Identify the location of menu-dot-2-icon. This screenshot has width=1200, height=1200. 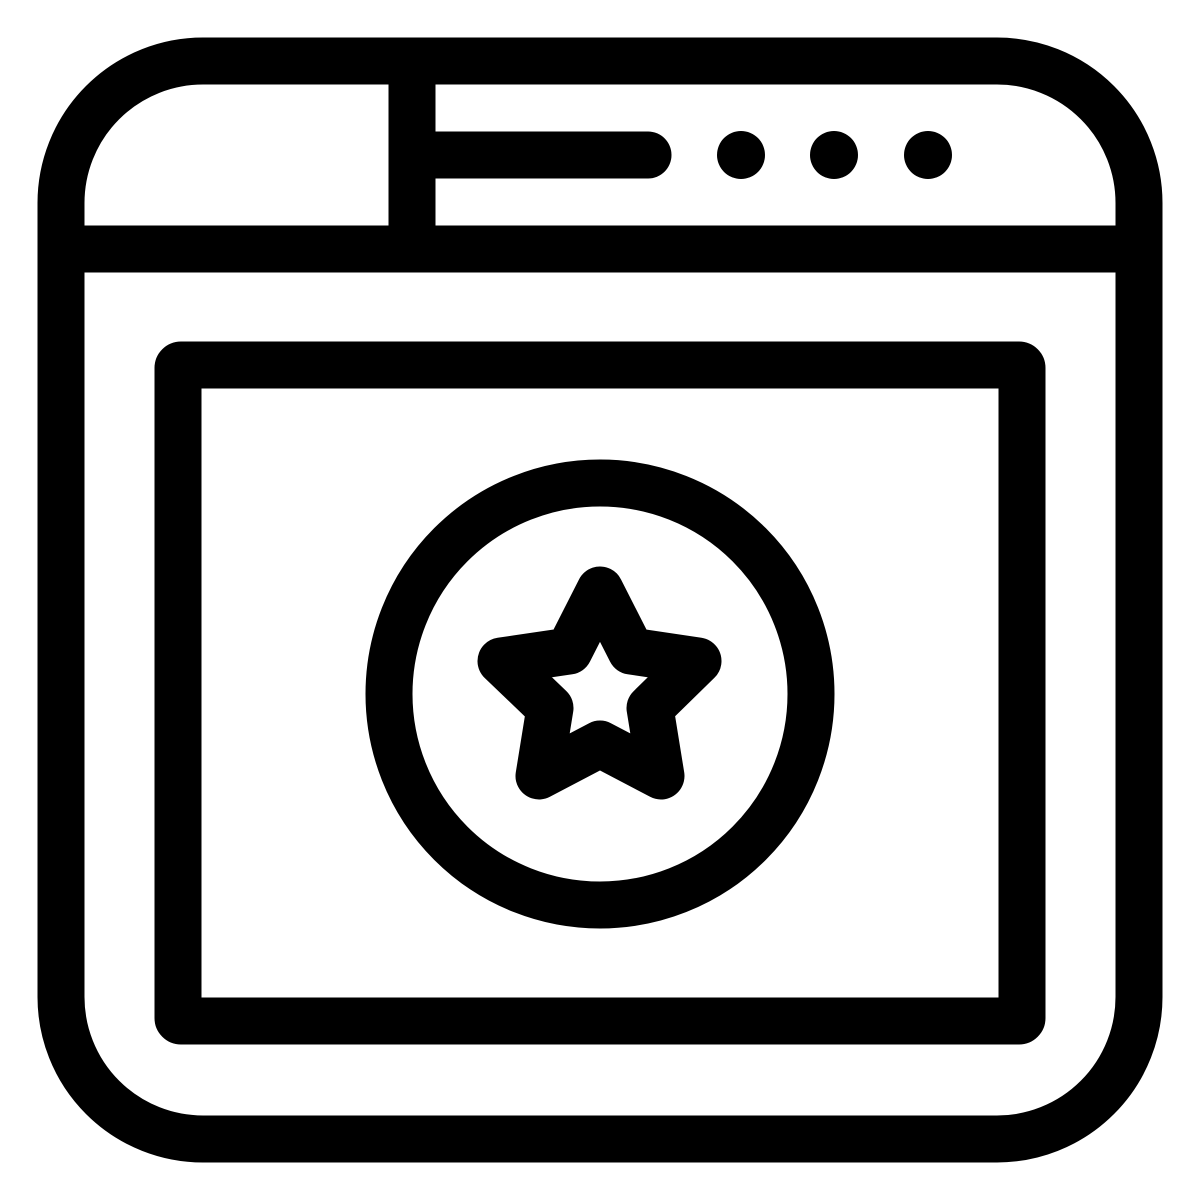
(834, 155).